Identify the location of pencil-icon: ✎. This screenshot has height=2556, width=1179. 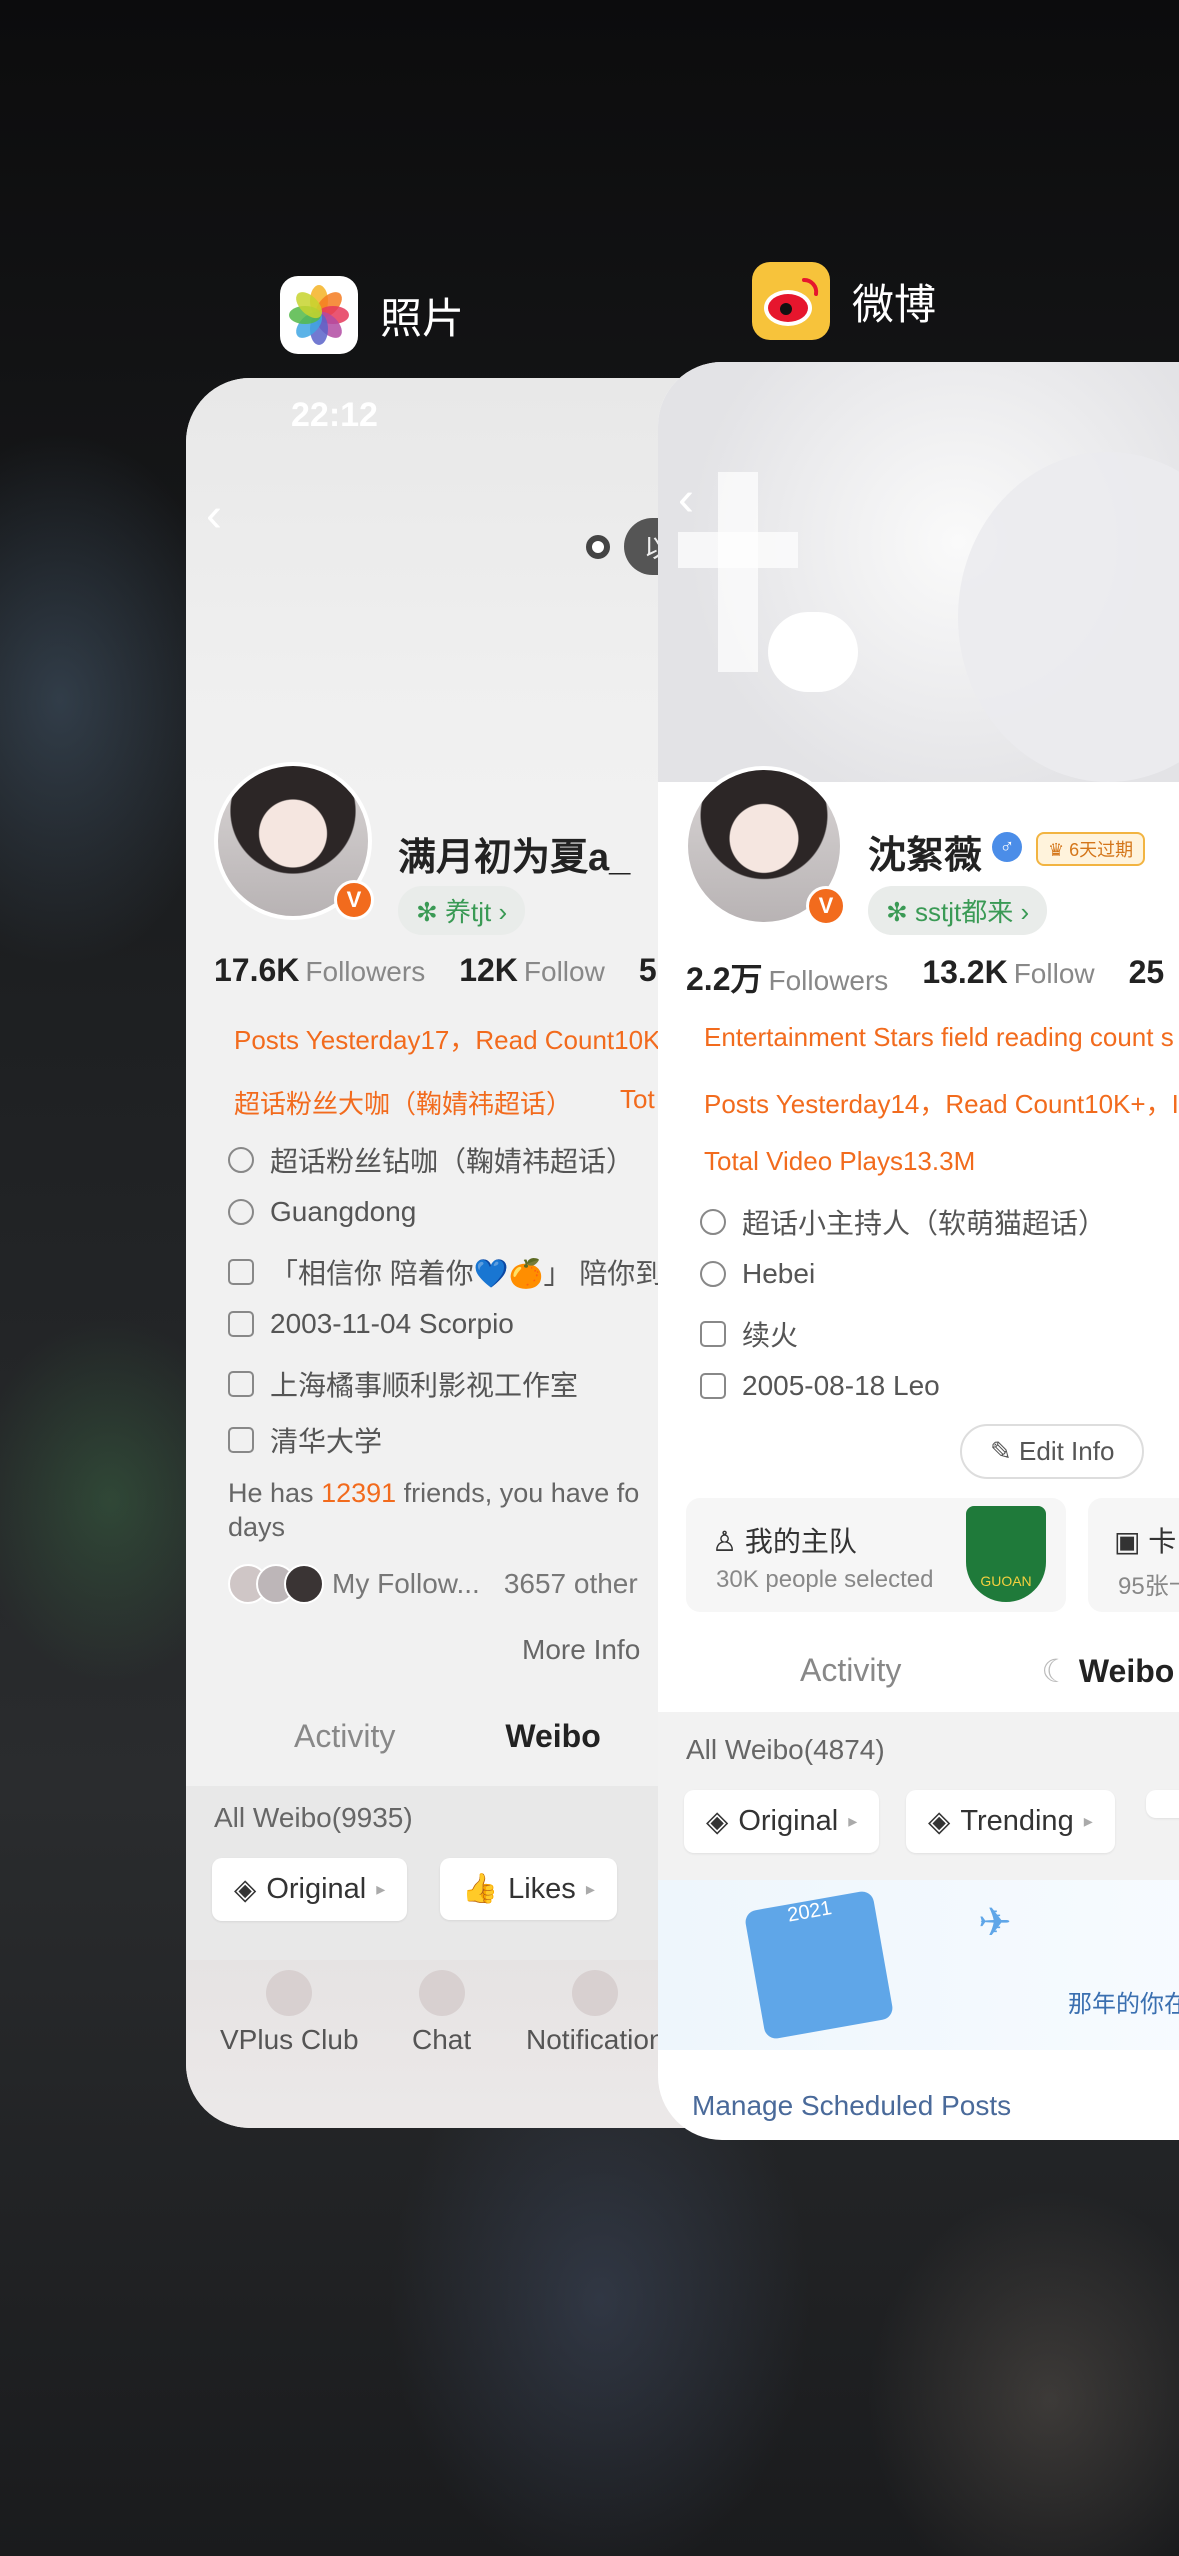
(1005, 1451).